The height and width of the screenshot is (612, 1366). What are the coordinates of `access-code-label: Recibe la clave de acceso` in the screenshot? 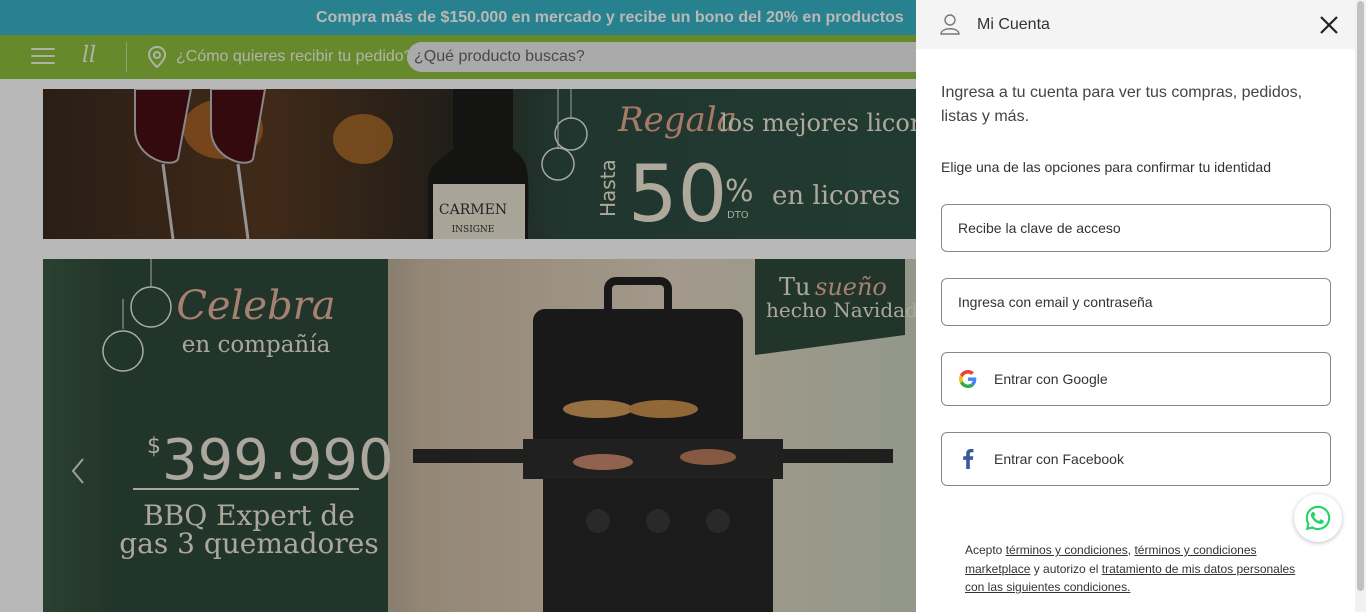 It's located at (1039, 228).